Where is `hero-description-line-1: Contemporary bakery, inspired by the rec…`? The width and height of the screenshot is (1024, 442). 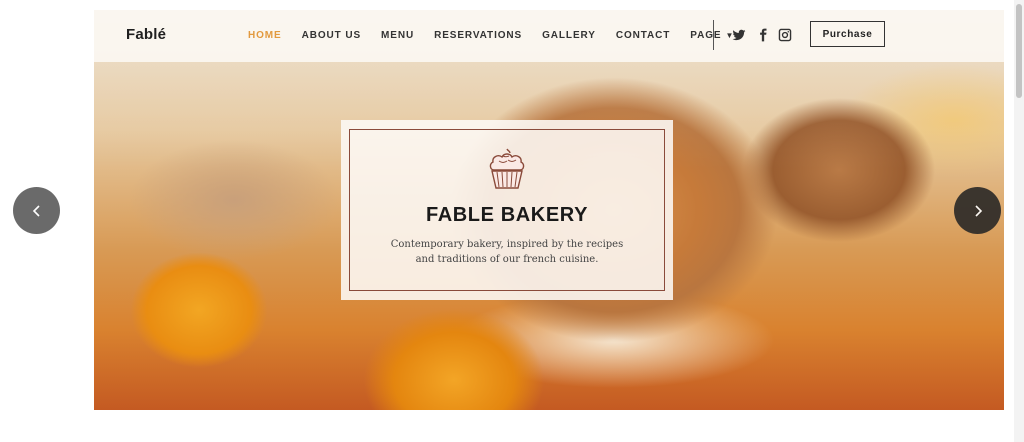 hero-description-line-1: Contemporary bakery, inspired by the rec… is located at coordinates (507, 244).